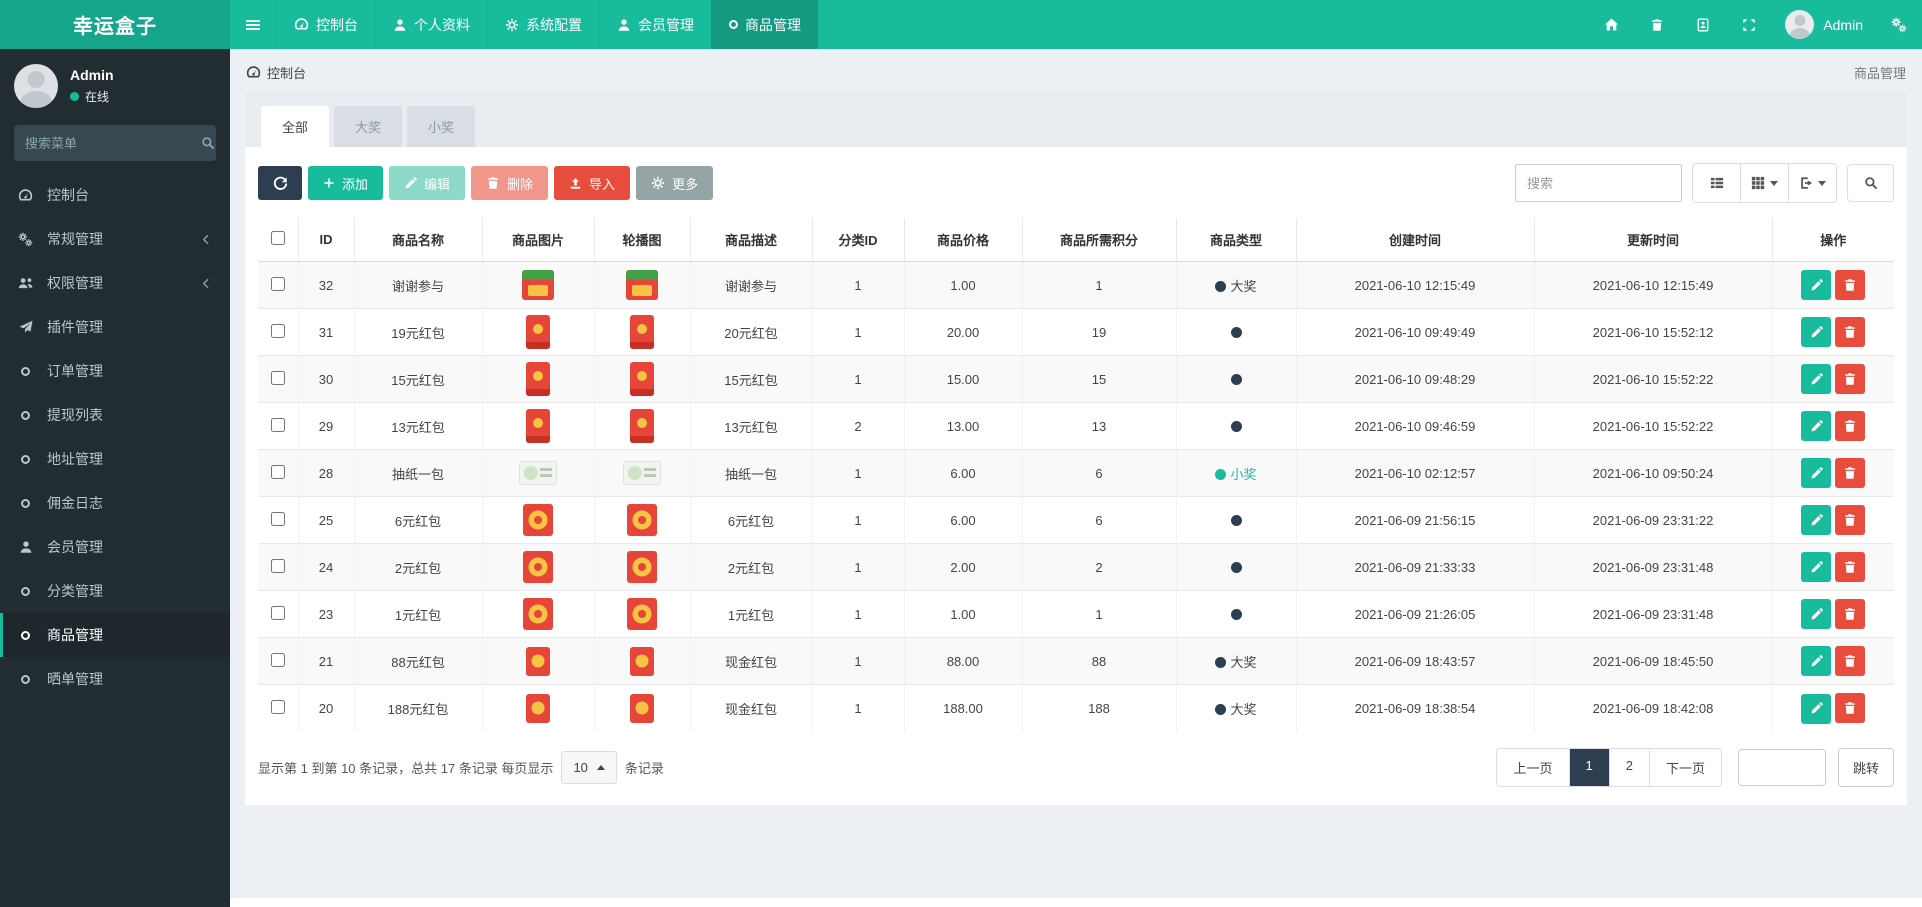 The height and width of the screenshot is (907, 1922). What do you see at coordinates (208, 143) in the screenshot?
I see `search-icon` at bounding box center [208, 143].